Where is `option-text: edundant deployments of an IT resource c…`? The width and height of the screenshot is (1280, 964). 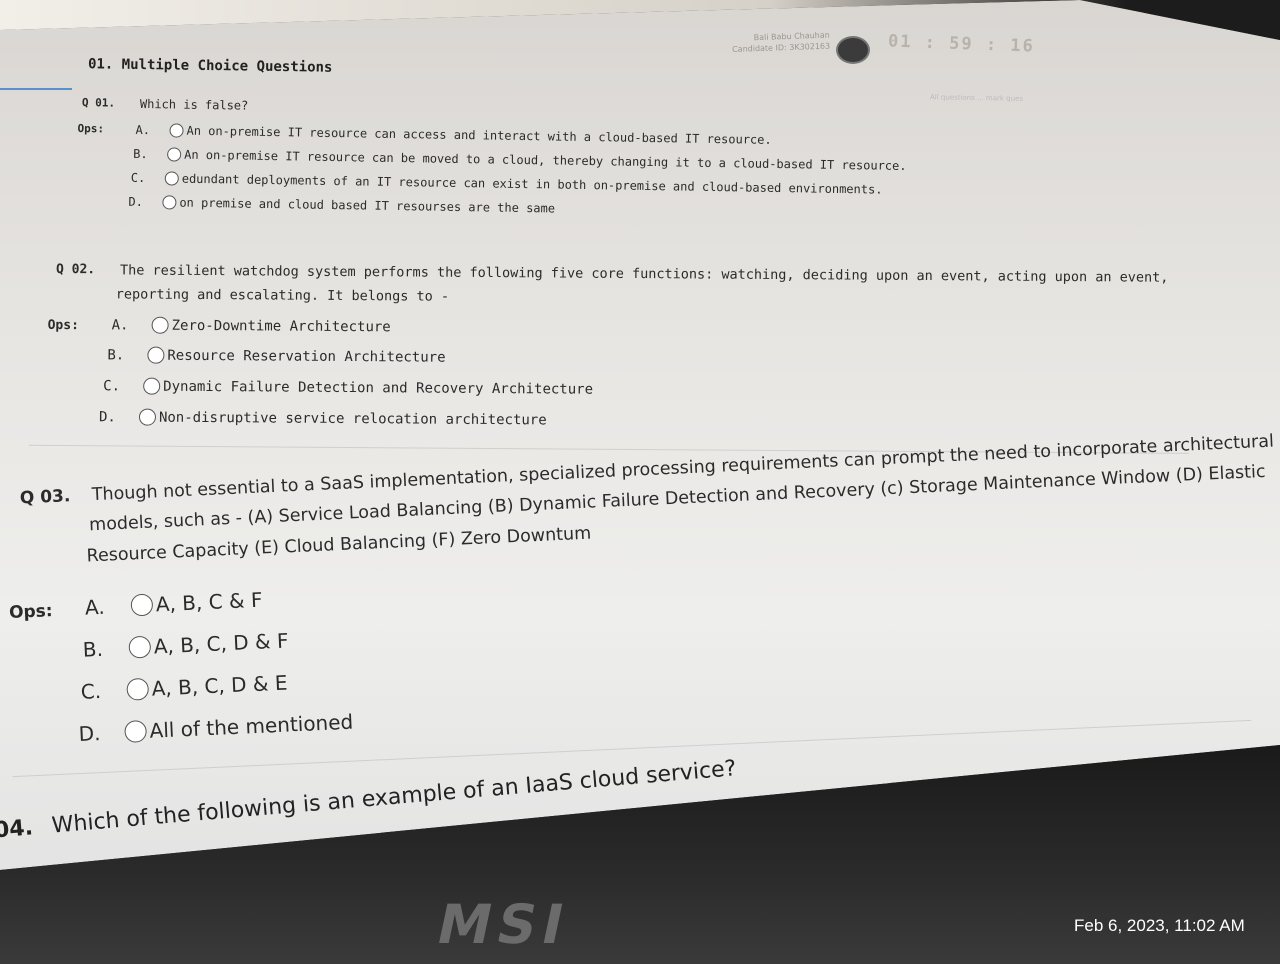 option-text: edundant deployments of an IT resource c… is located at coordinates (532, 184).